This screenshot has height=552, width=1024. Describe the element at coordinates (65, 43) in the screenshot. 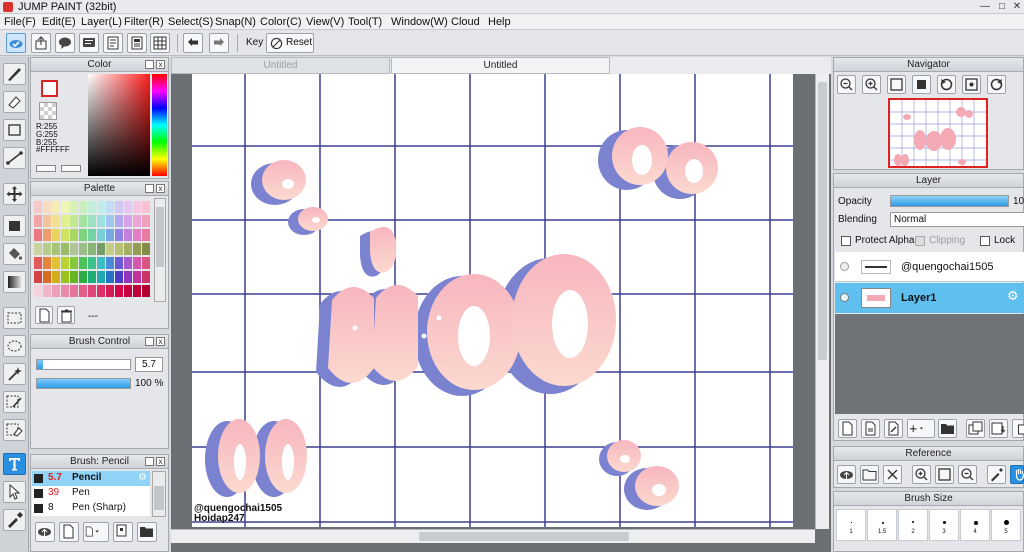

I see `comment-button` at that location.